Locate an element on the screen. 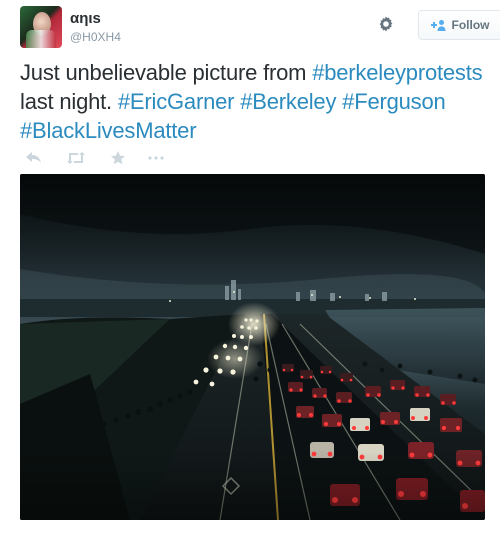  hashtag-link: #BlackLivesMatter is located at coordinates (108, 130).